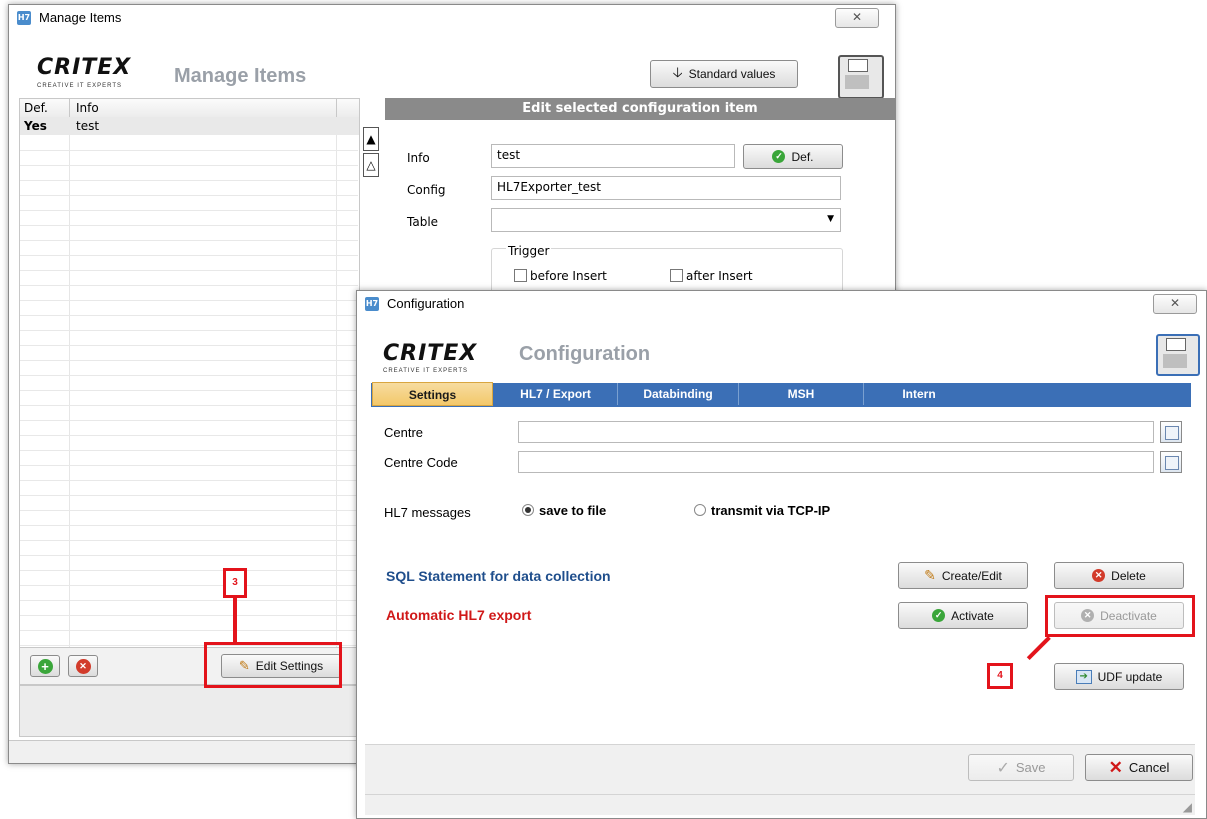 The height and width of the screenshot is (819, 1207). Describe the element at coordinates (371, 139) in the screenshot. I see `move-up-button: ▲` at that location.